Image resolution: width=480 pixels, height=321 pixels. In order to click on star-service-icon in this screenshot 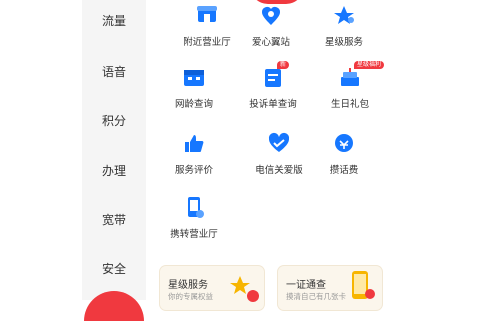, I will do `click(344, 17)`.